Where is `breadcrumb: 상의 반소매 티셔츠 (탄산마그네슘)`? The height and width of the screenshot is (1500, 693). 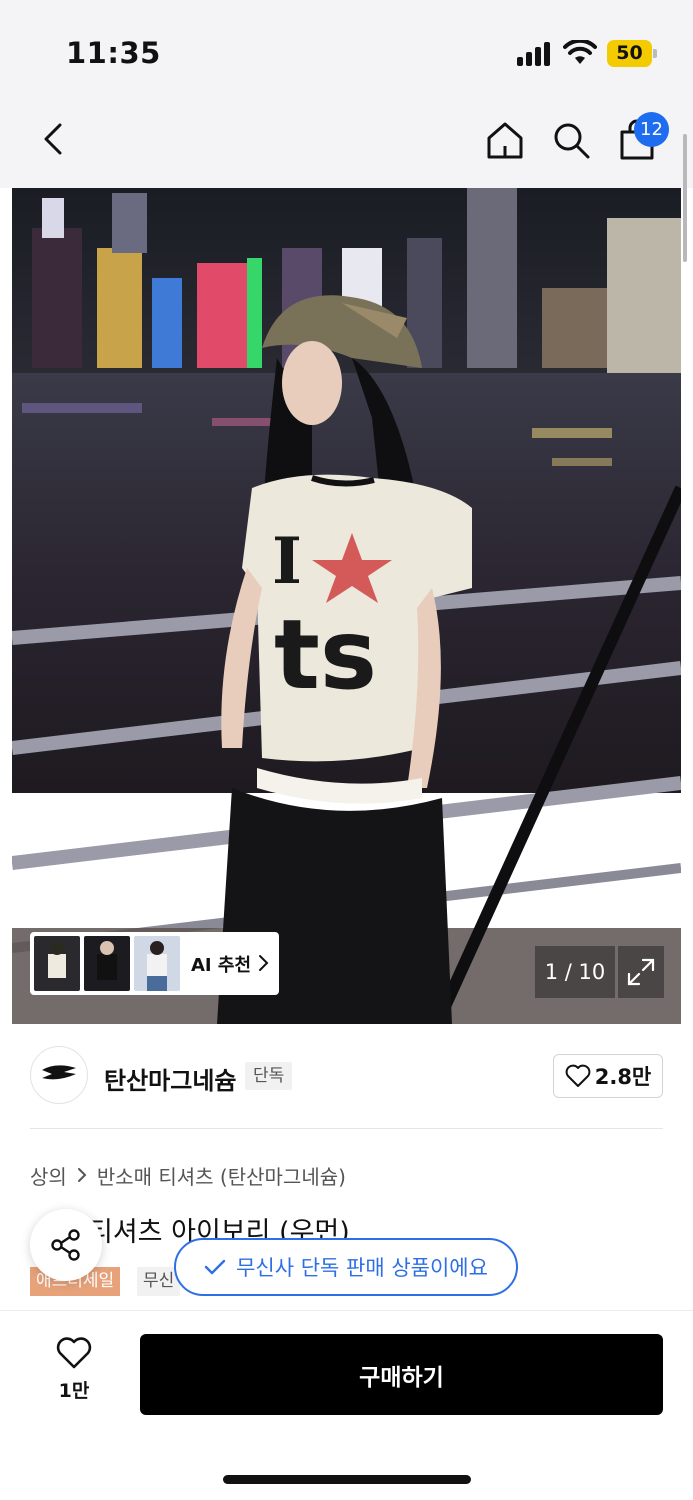
breadcrumb: 상의 반소매 티셔츠 (탄산마그네슘) is located at coordinates (188, 1175).